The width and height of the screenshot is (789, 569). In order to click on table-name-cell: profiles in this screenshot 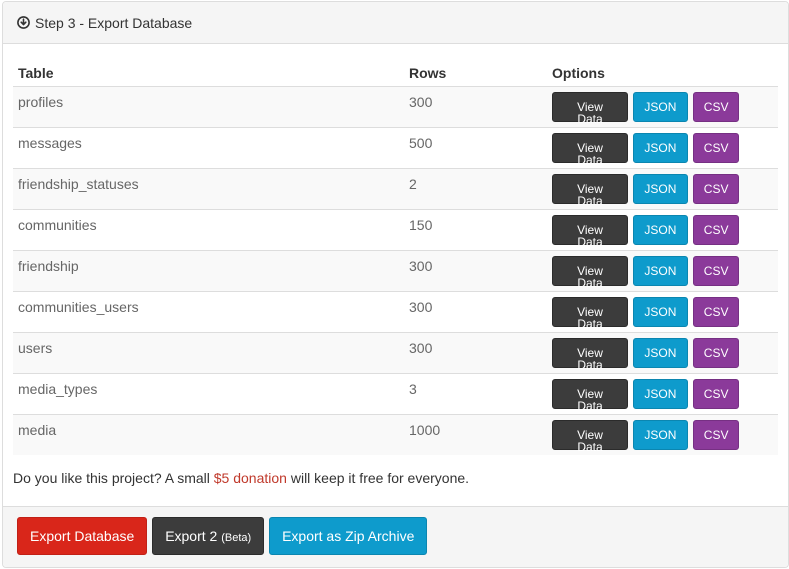, I will do `click(208, 106)`.